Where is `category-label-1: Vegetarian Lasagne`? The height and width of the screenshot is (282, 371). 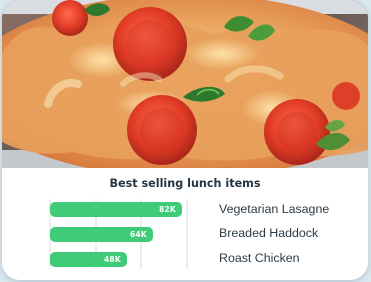
category-label-1: Vegetarian Lasagne is located at coordinates (274, 209).